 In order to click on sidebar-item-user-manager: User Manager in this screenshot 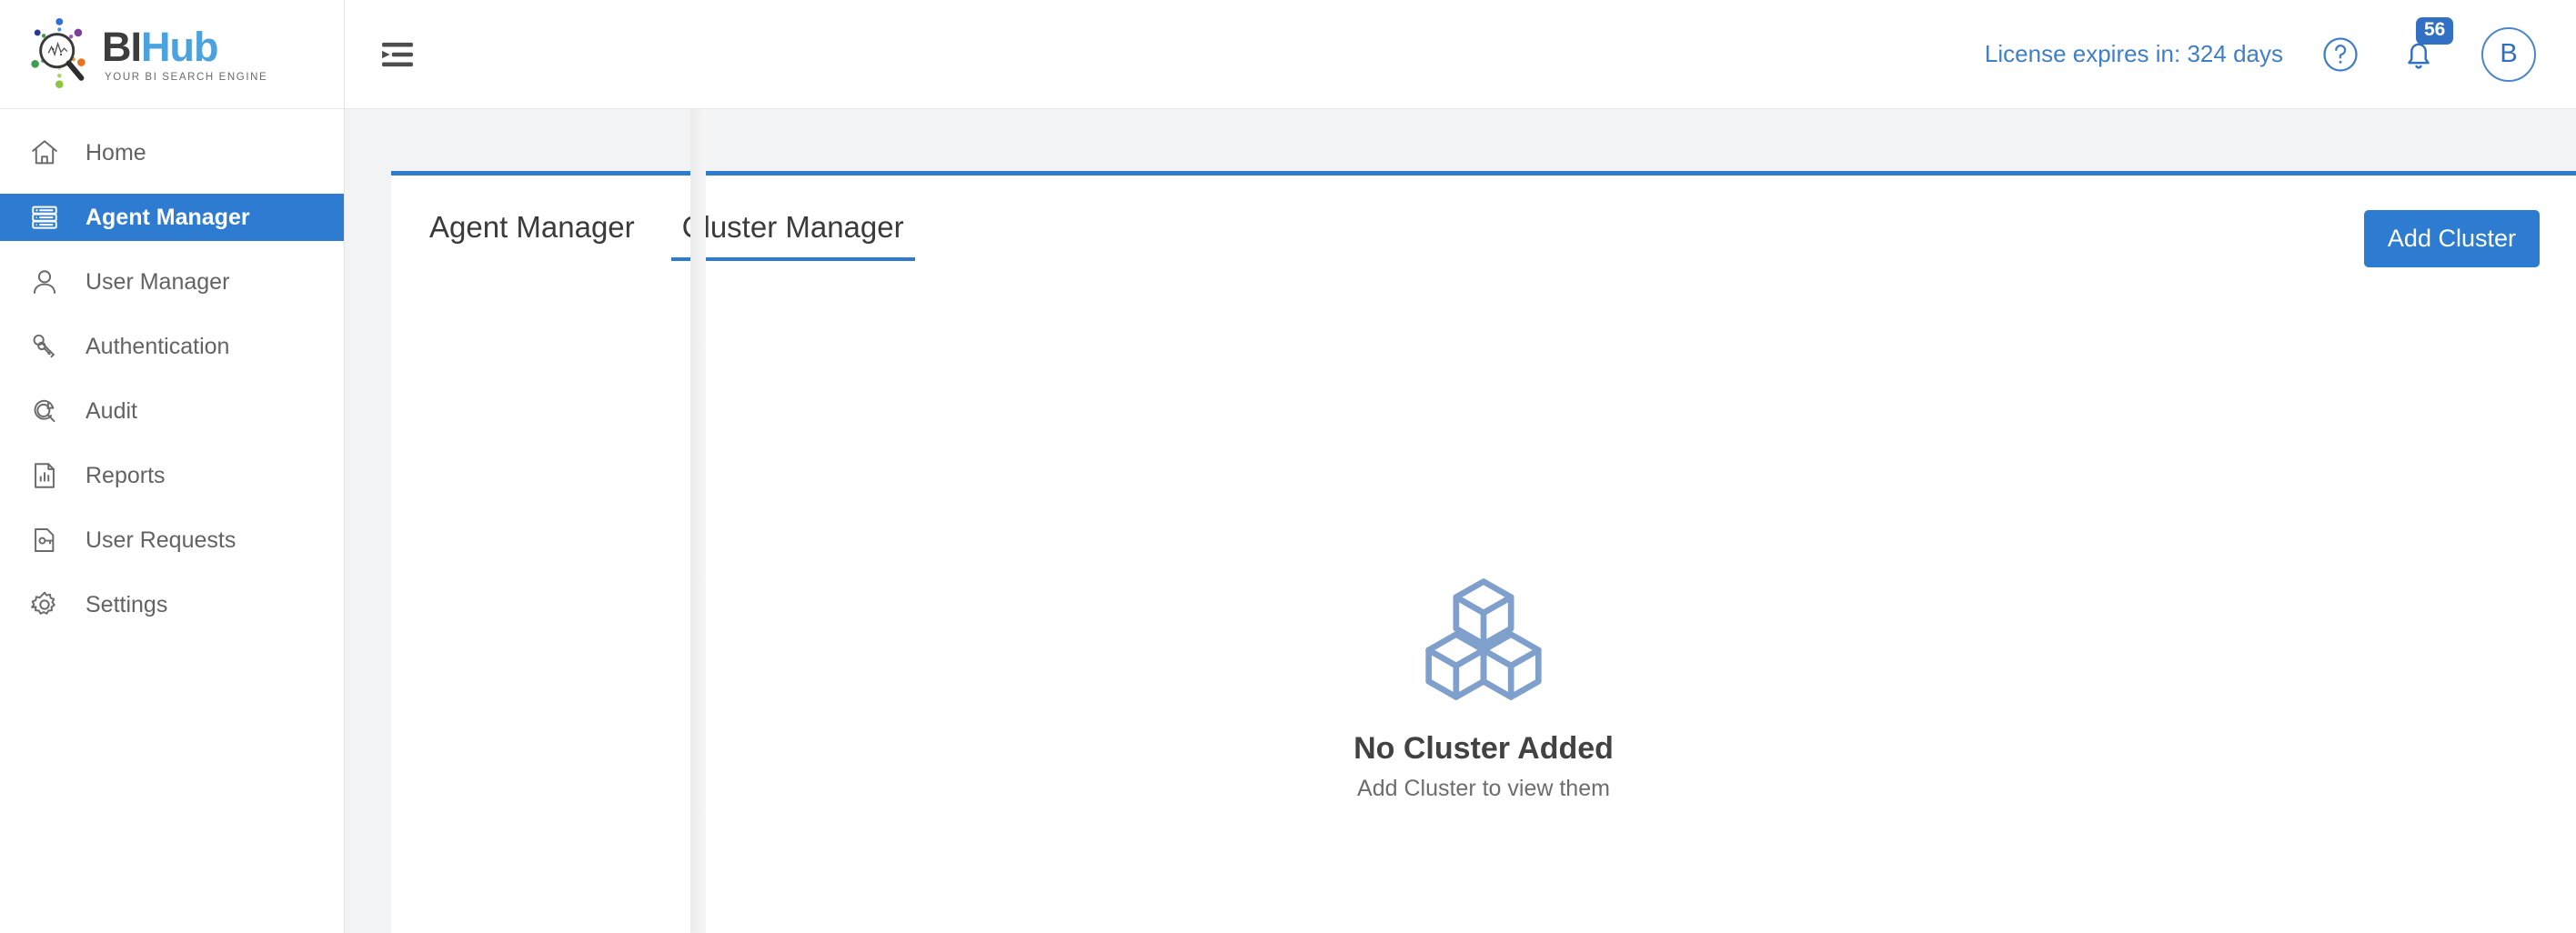, I will do `click(172, 282)`.